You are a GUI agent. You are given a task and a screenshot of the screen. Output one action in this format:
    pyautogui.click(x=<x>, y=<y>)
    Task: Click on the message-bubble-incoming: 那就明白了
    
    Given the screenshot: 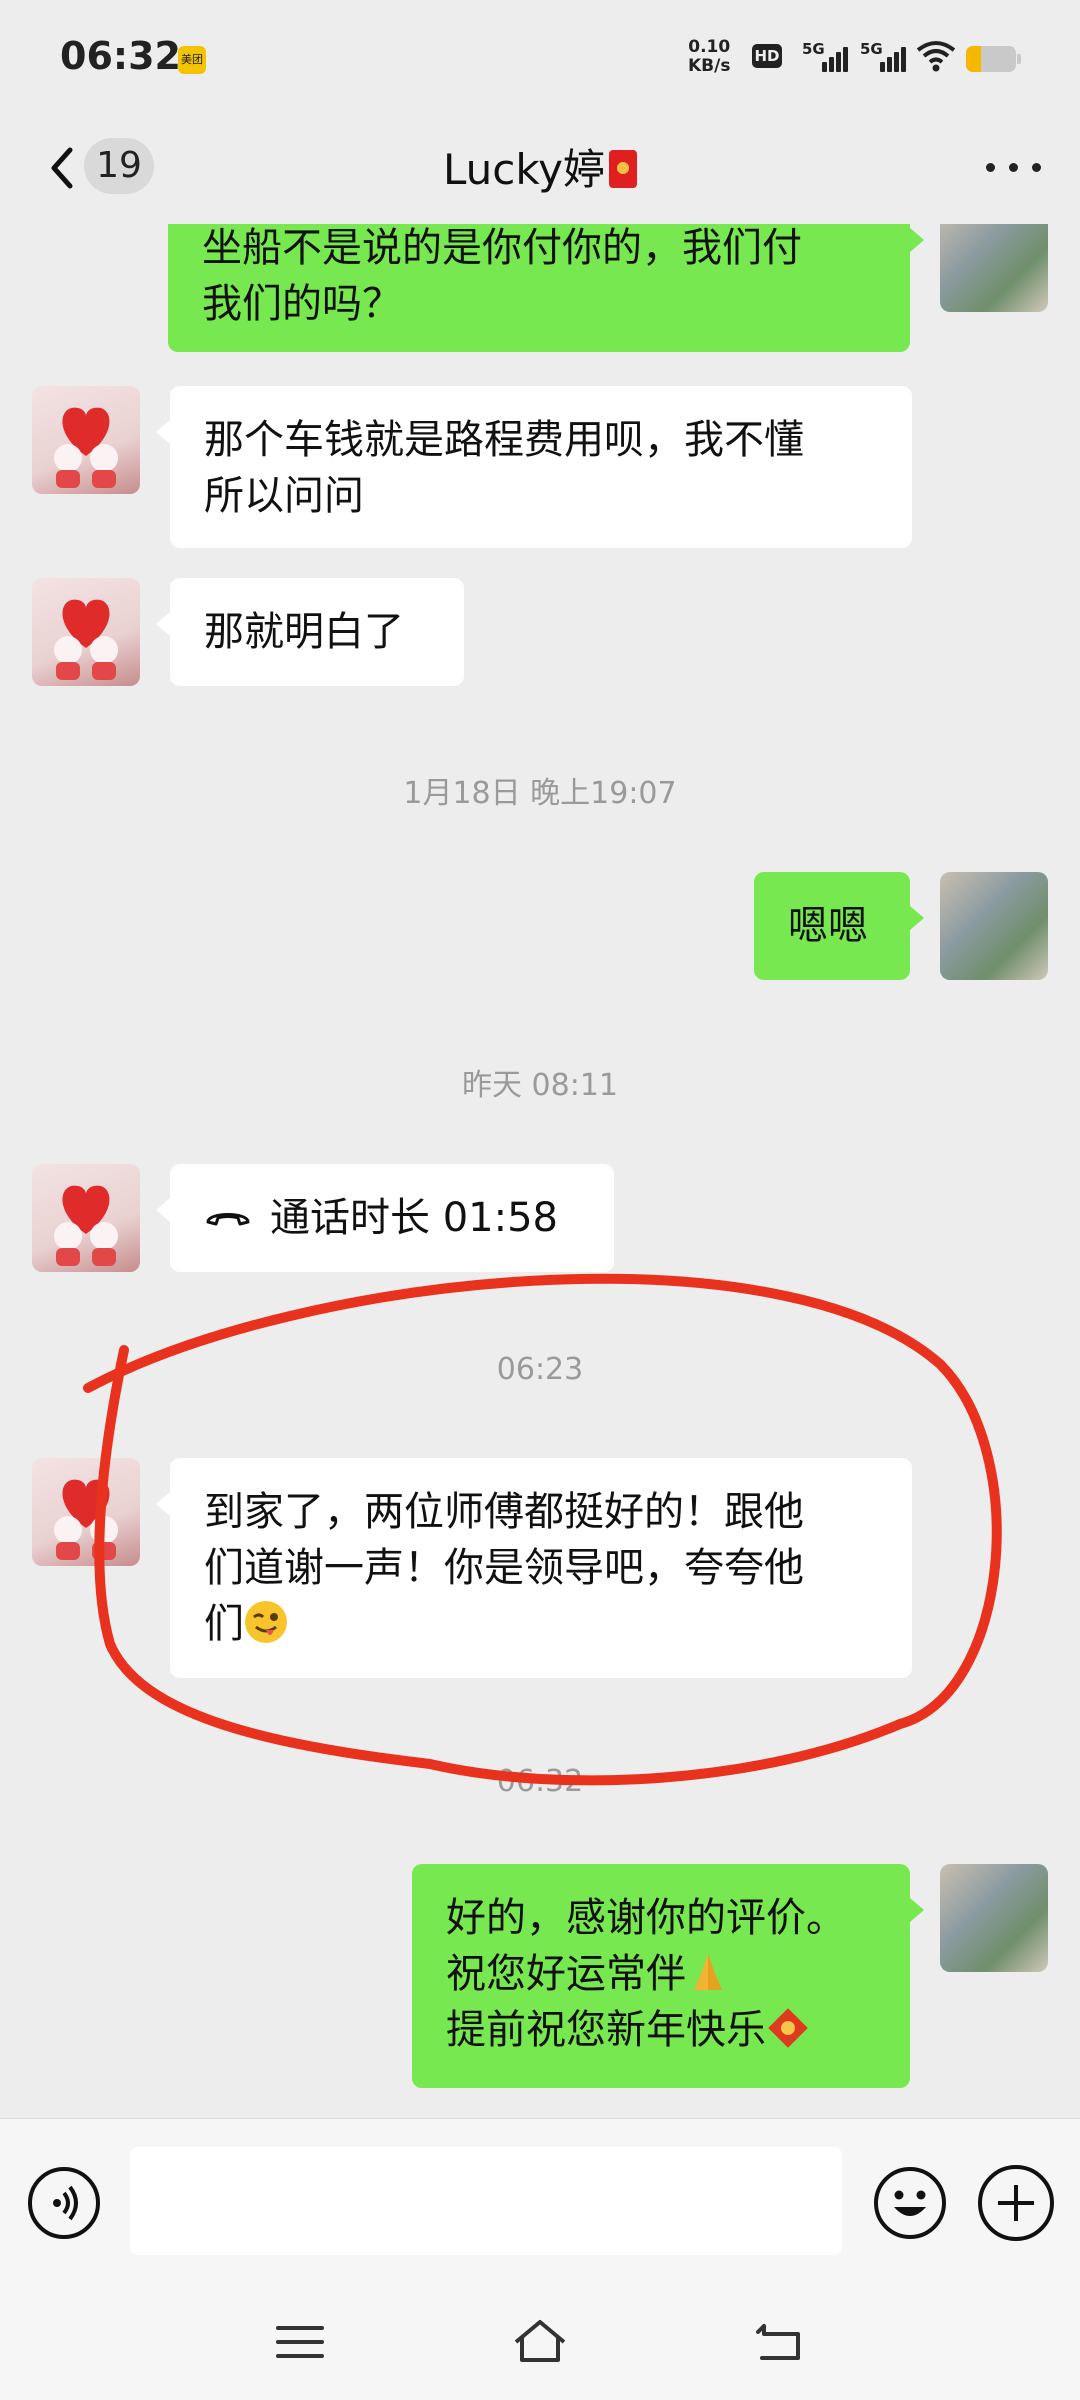 What is the action you would take?
    pyautogui.click(x=310, y=632)
    